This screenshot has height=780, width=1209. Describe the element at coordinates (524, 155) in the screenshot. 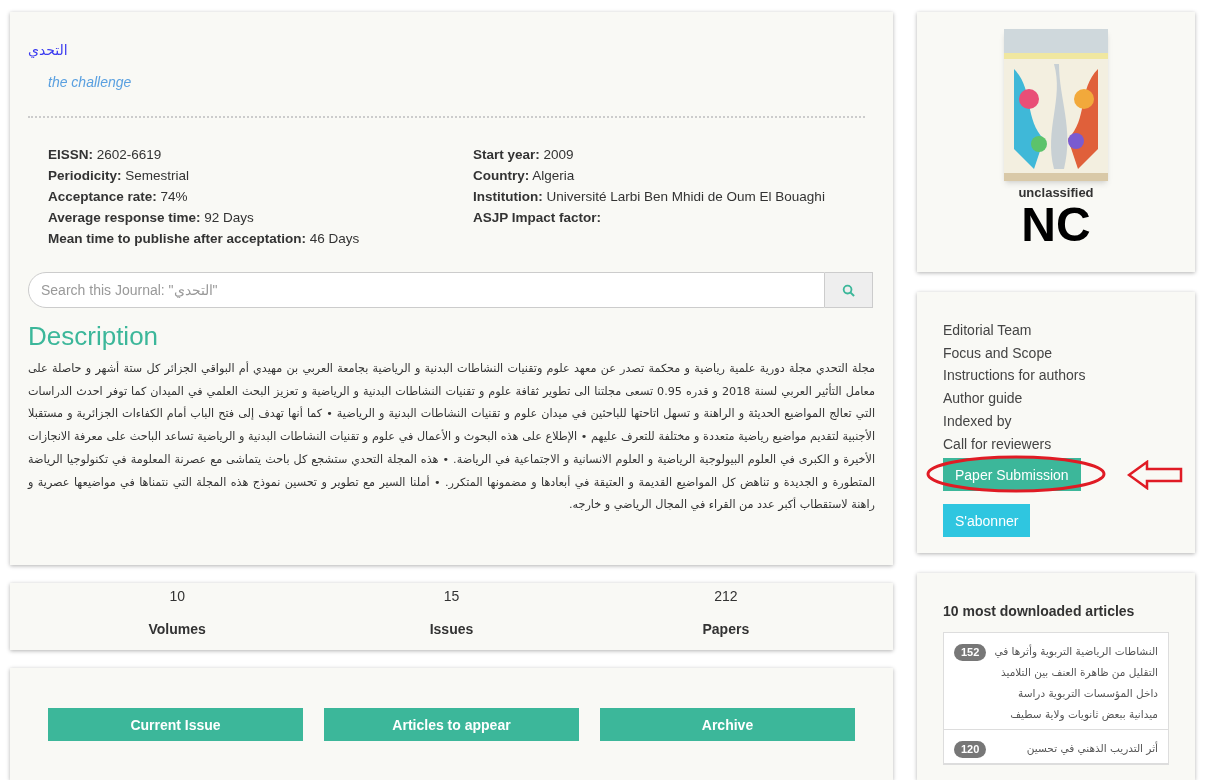

I see `info-item: Start year: 2009` at that location.